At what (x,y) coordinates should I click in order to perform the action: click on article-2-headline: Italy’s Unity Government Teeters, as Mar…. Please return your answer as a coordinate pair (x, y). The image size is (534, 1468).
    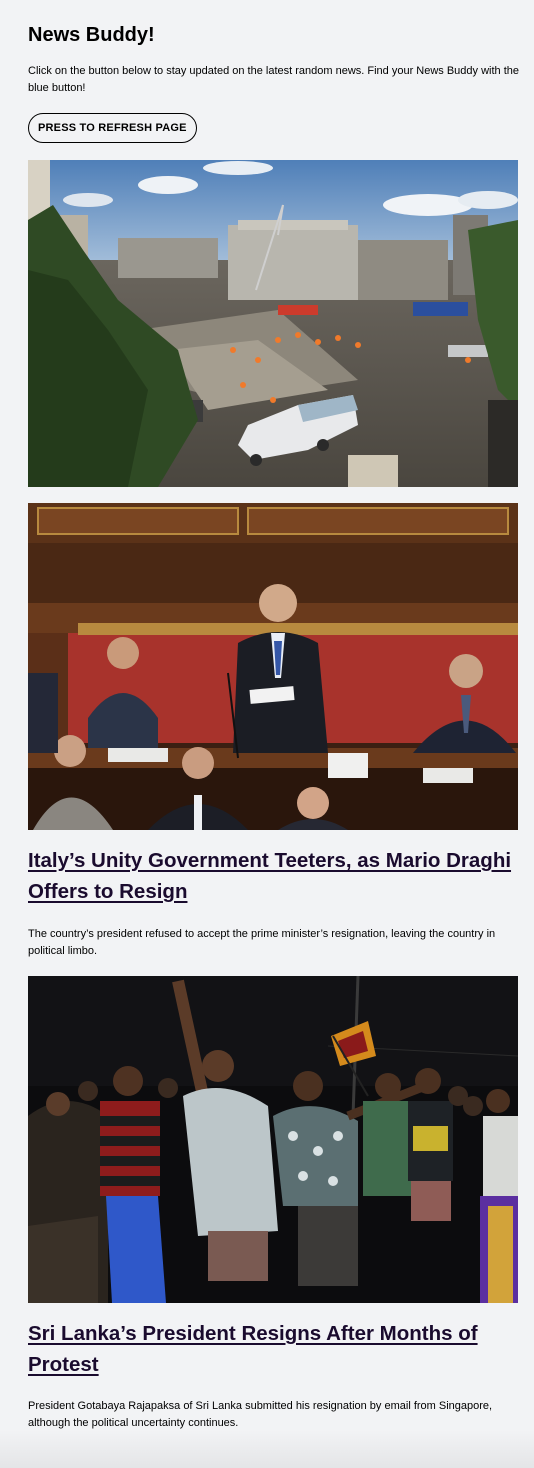
    Looking at the image, I should click on (273, 876).